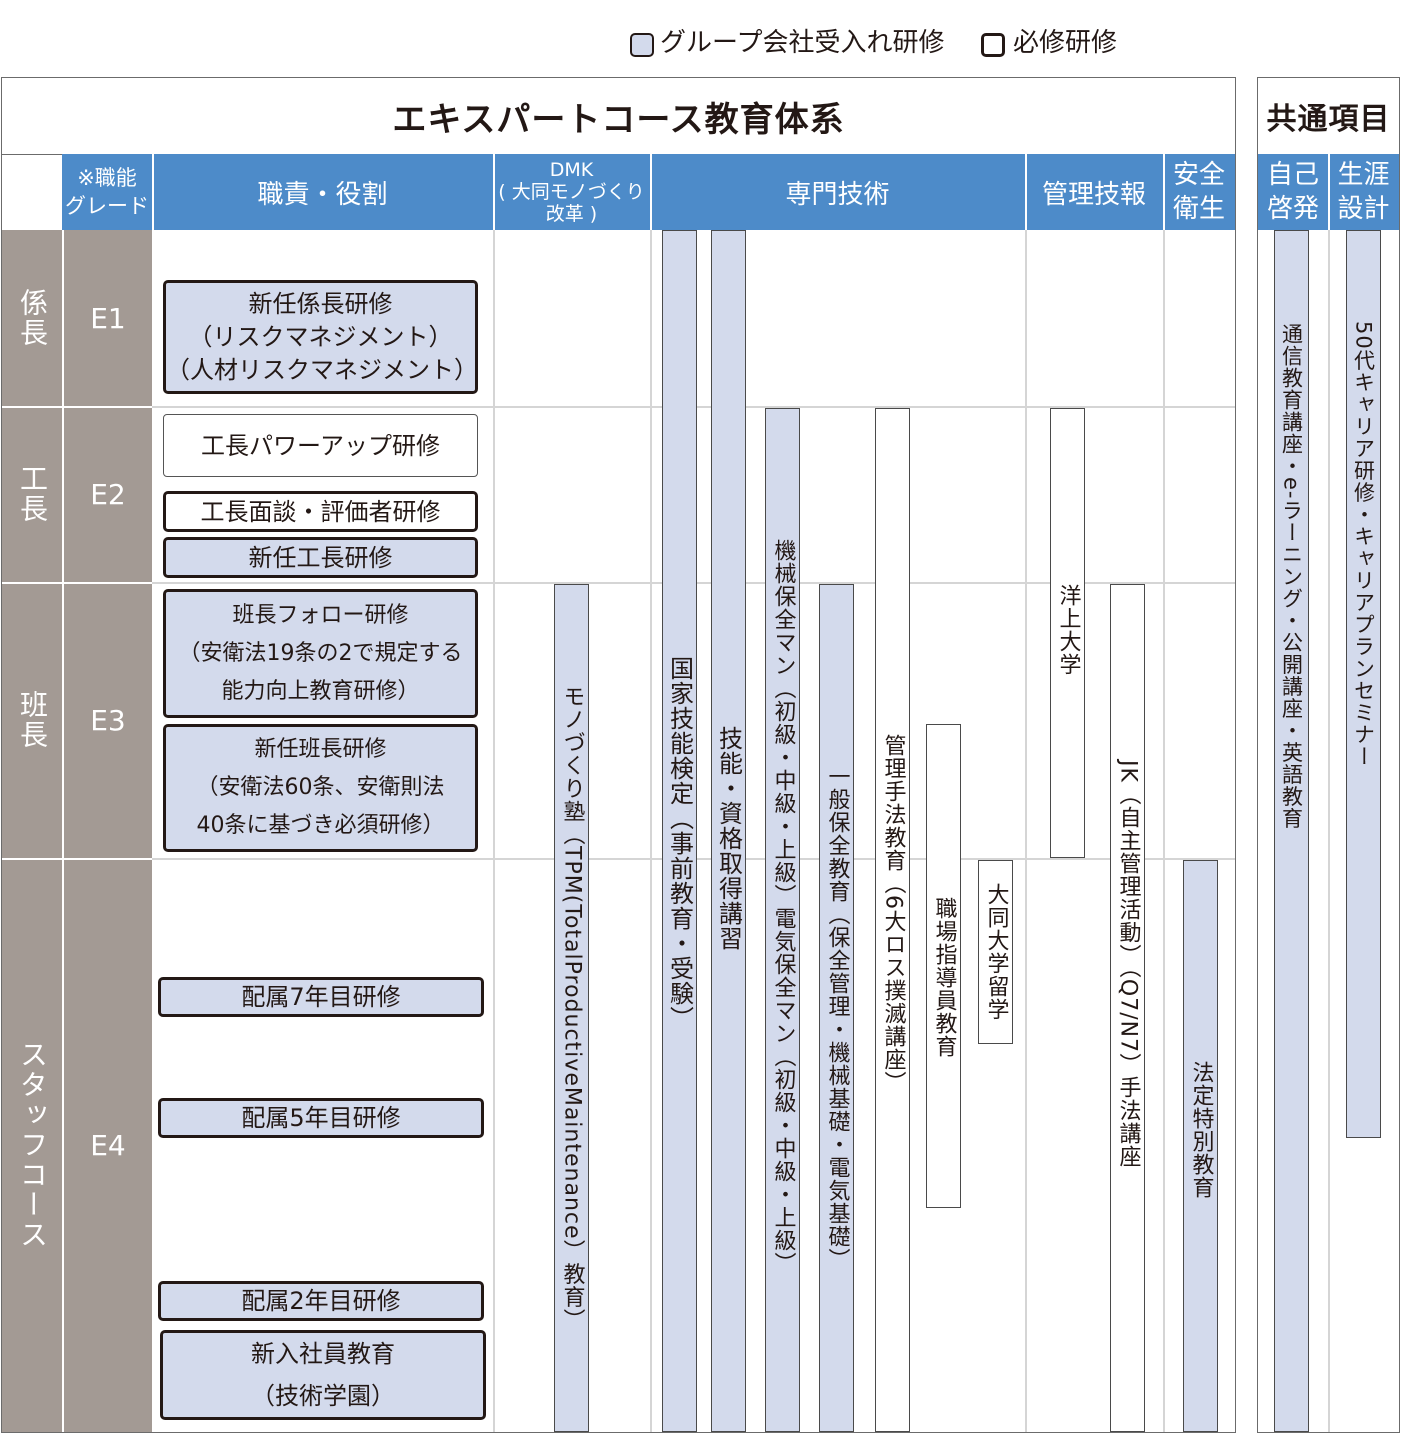 Image resolution: width=1401 pixels, height=1434 pixels. Describe the element at coordinates (728, 838) in the screenshot. I see `program-bar-text: 技能・資格取得講習` at that location.